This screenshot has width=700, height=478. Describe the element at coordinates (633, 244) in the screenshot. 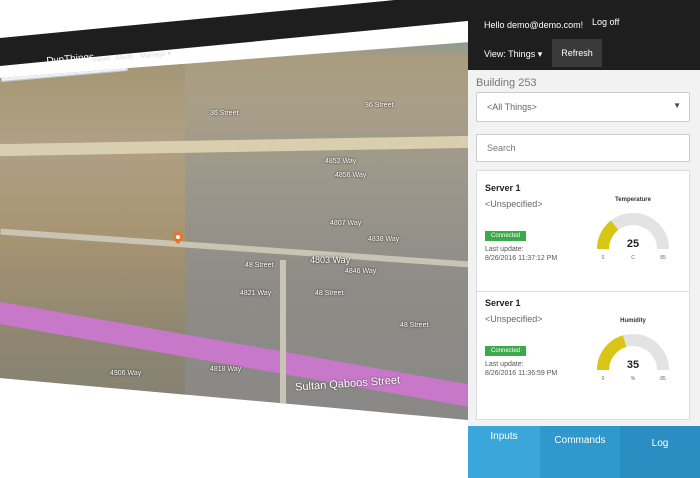

I see `gauge-value: 25` at that location.